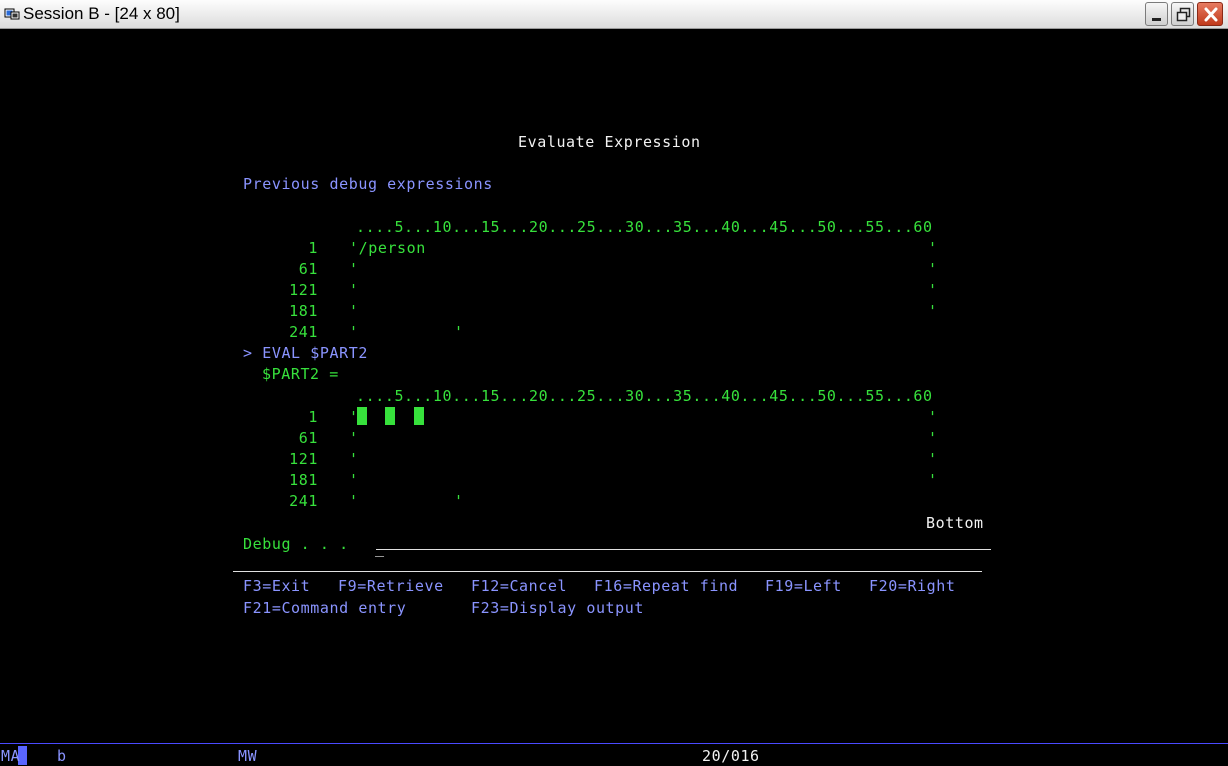  I want to click on minimize-button, so click(1156, 14).